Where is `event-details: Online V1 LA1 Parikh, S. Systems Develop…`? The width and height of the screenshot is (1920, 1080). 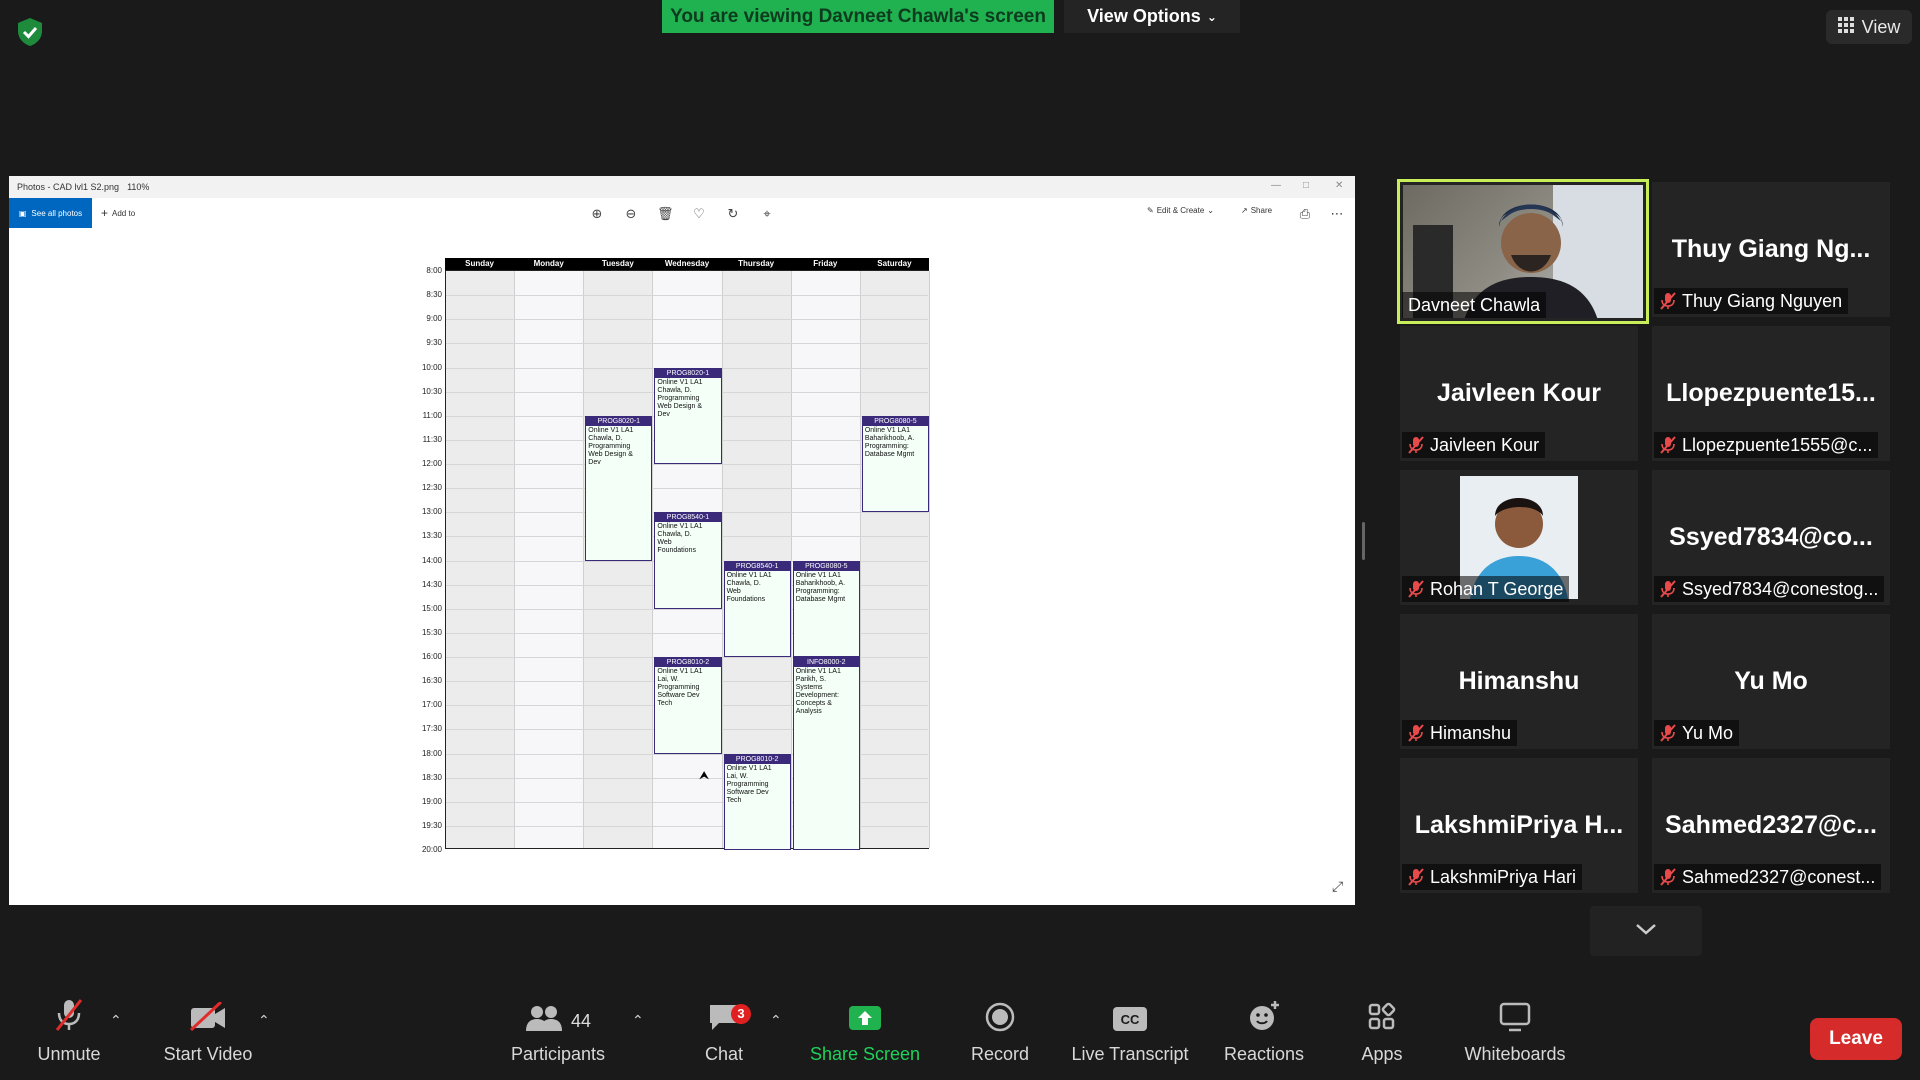 event-details: Online V1 LA1 Parikh, S. Systems Develop… is located at coordinates (818, 691).